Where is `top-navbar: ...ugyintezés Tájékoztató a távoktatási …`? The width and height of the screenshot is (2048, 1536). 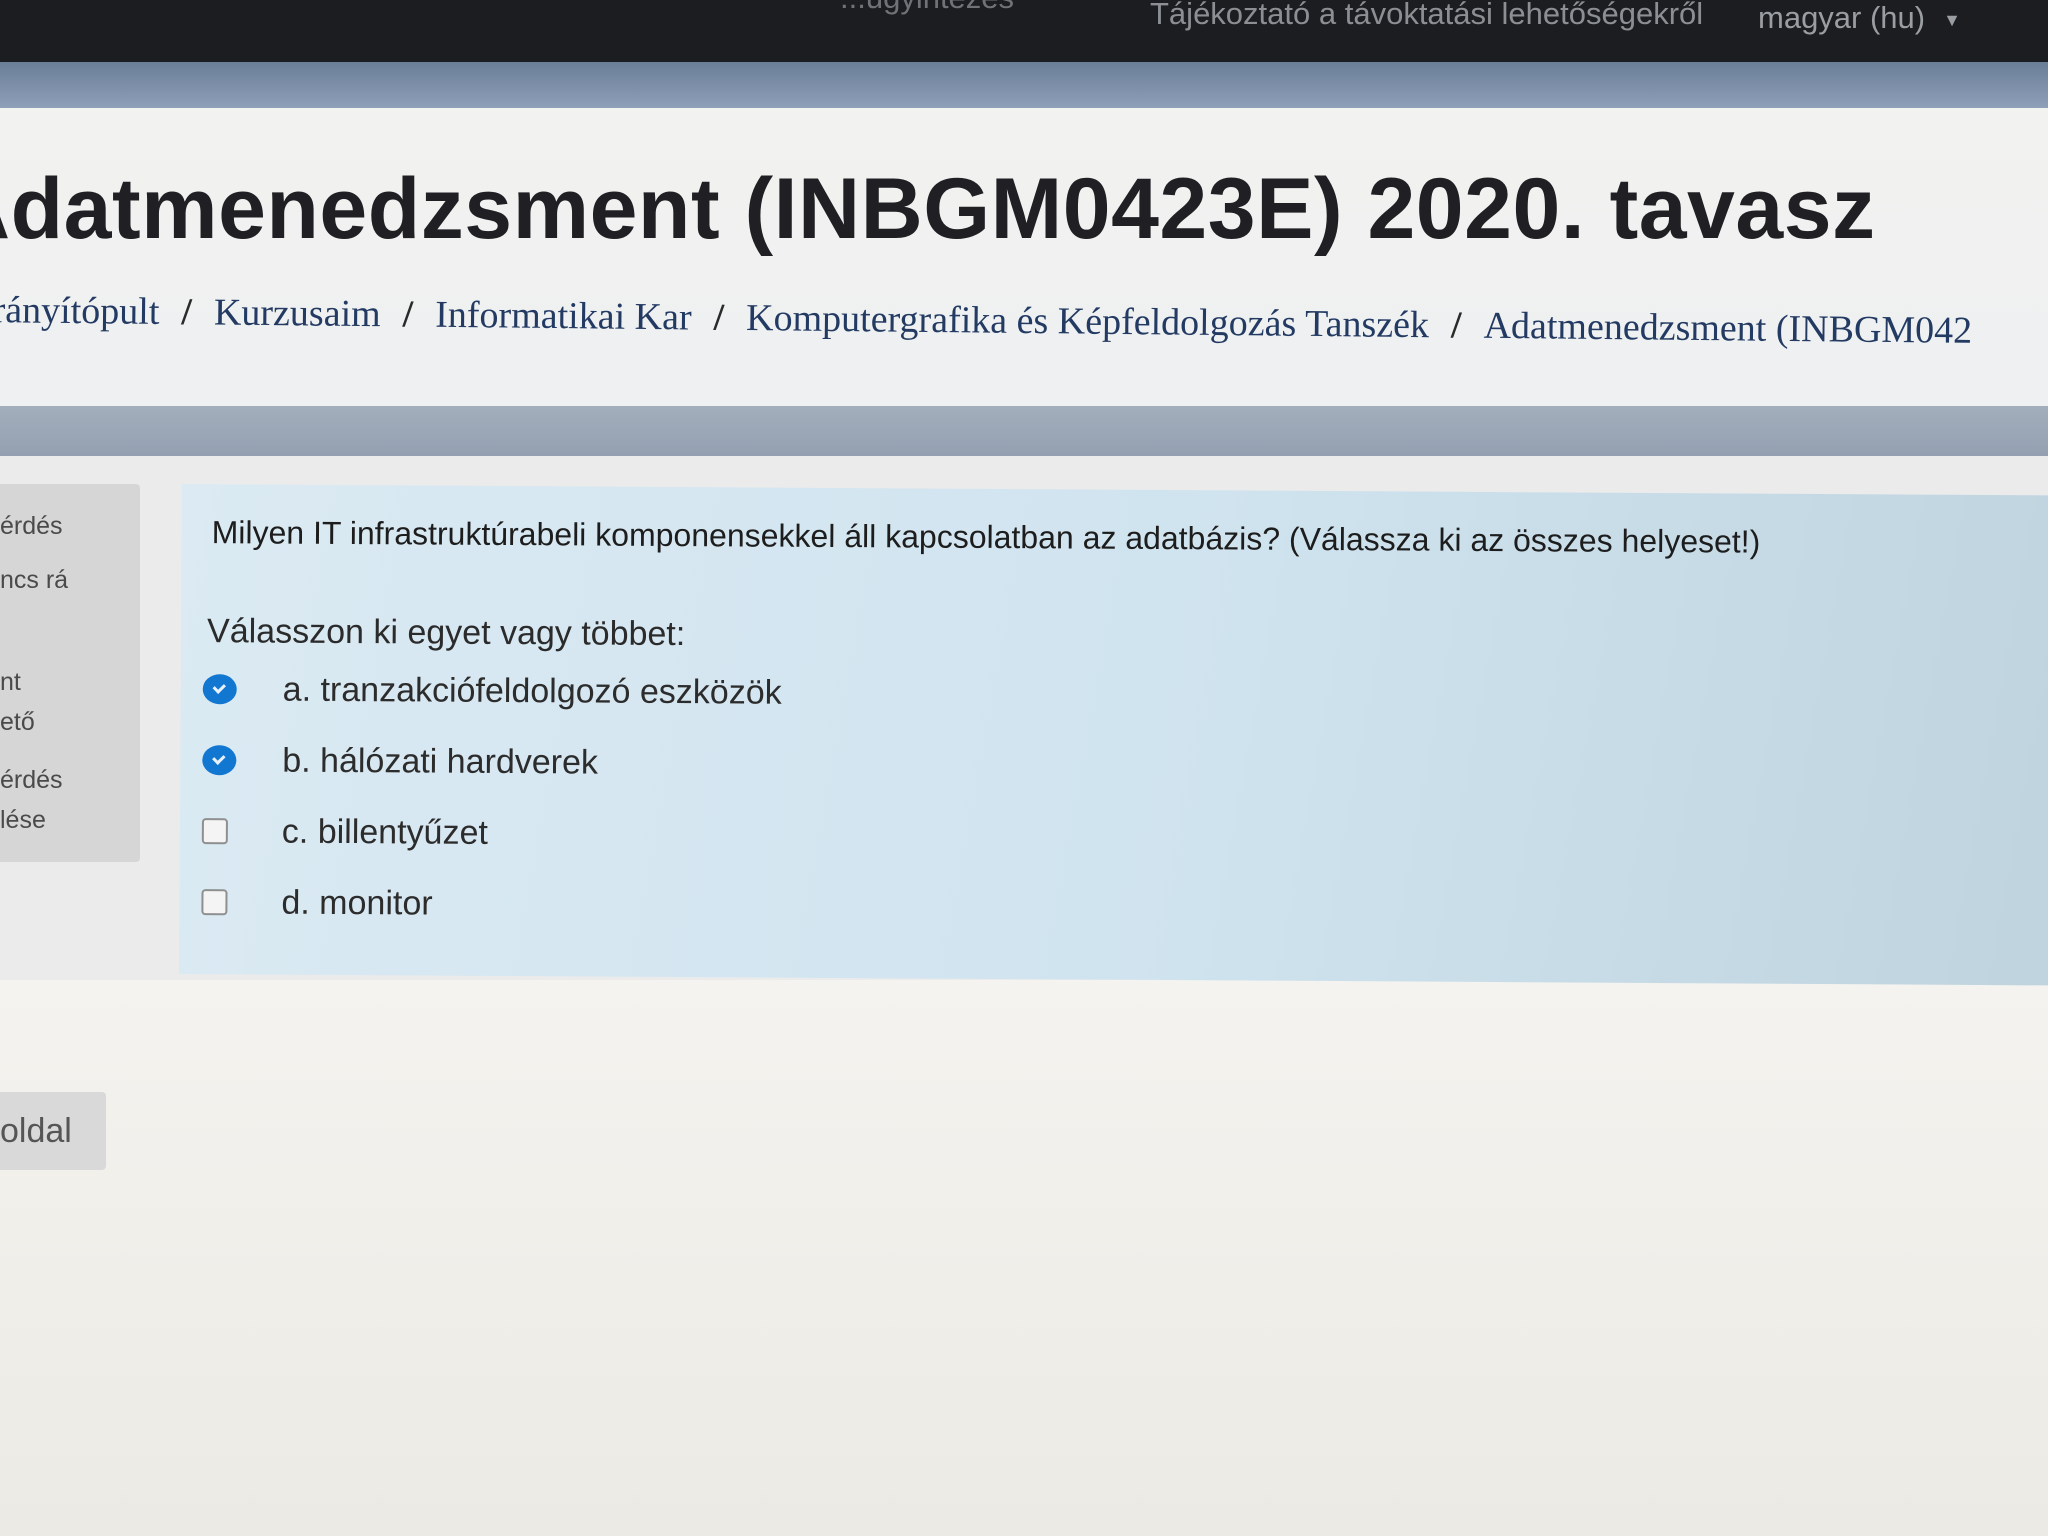
top-navbar: ...ugyintezés Tájékoztató a távoktatási … is located at coordinates (1024, 31).